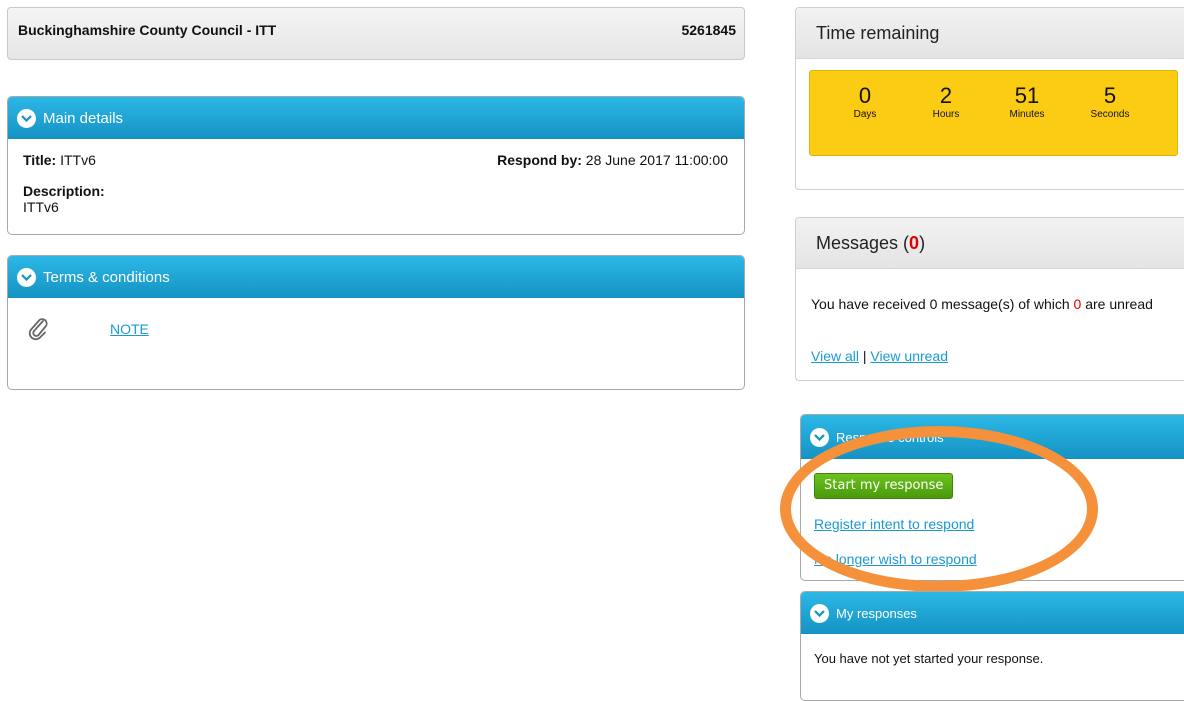  Describe the element at coordinates (656, 160) in the screenshot. I see `respond-by-value: 28 June 2017 11:00:00` at that location.